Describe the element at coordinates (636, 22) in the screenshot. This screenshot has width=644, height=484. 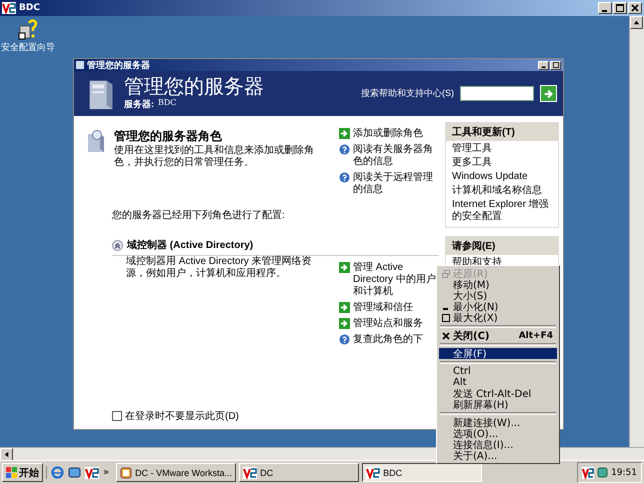
I see `scroll-up-icon` at that location.